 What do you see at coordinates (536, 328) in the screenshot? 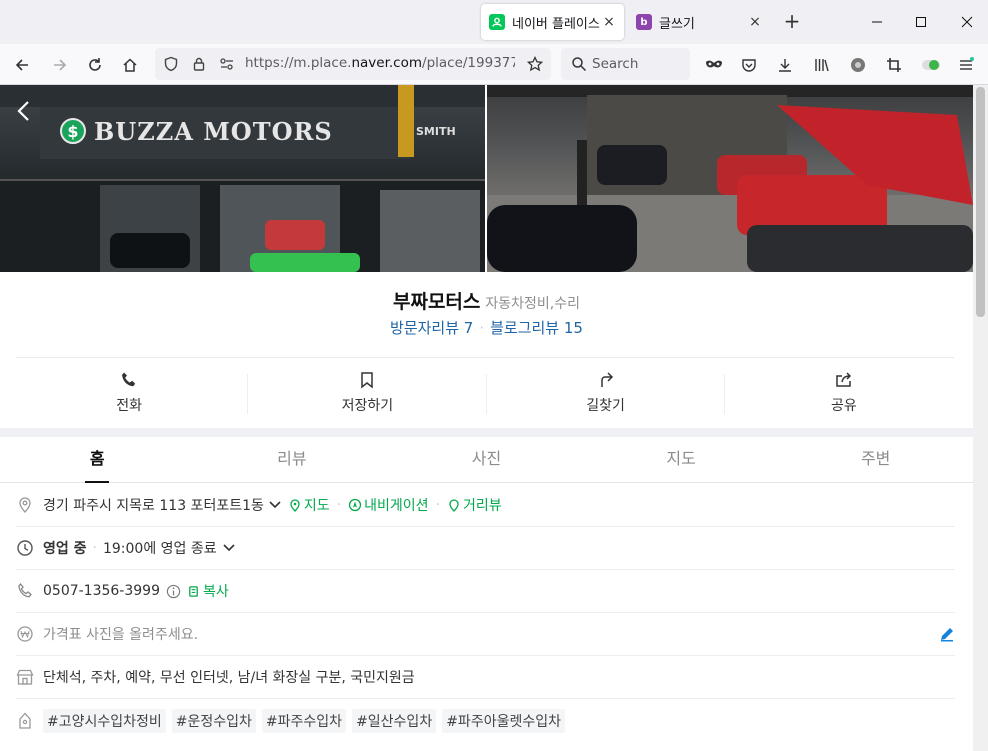
I see `blog-review-link: 블로그리뷰 15` at bounding box center [536, 328].